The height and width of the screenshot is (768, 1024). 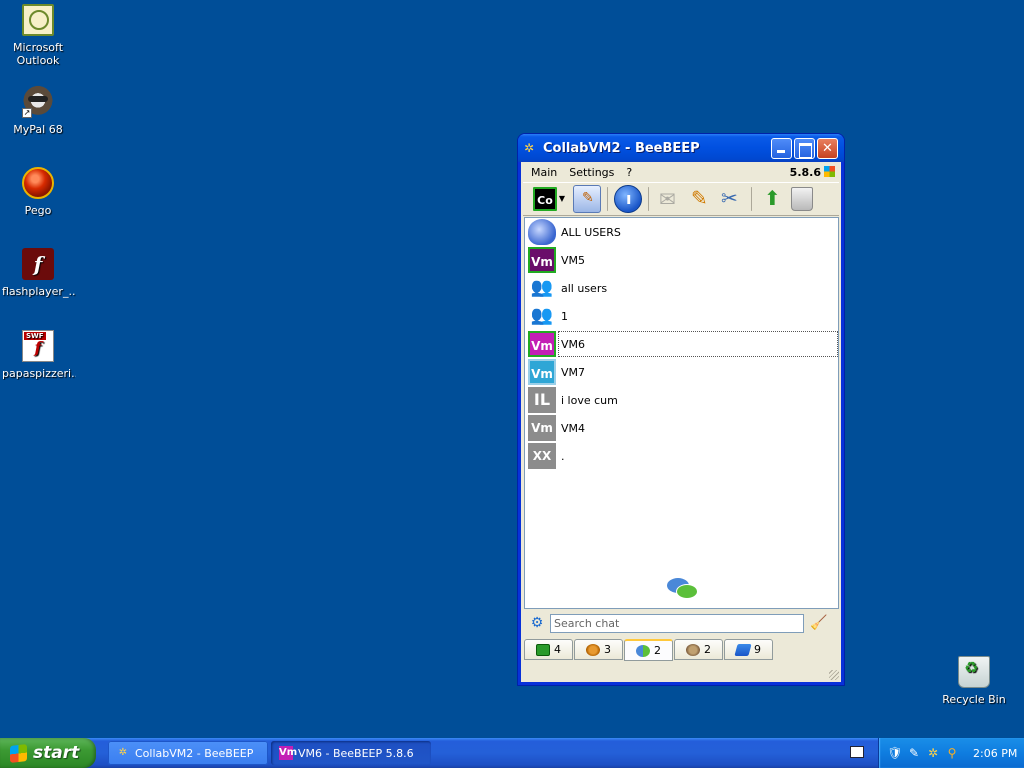 What do you see at coordinates (587, 199) in the screenshot?
I see `profile-icon` at bounding box center [587, 199].